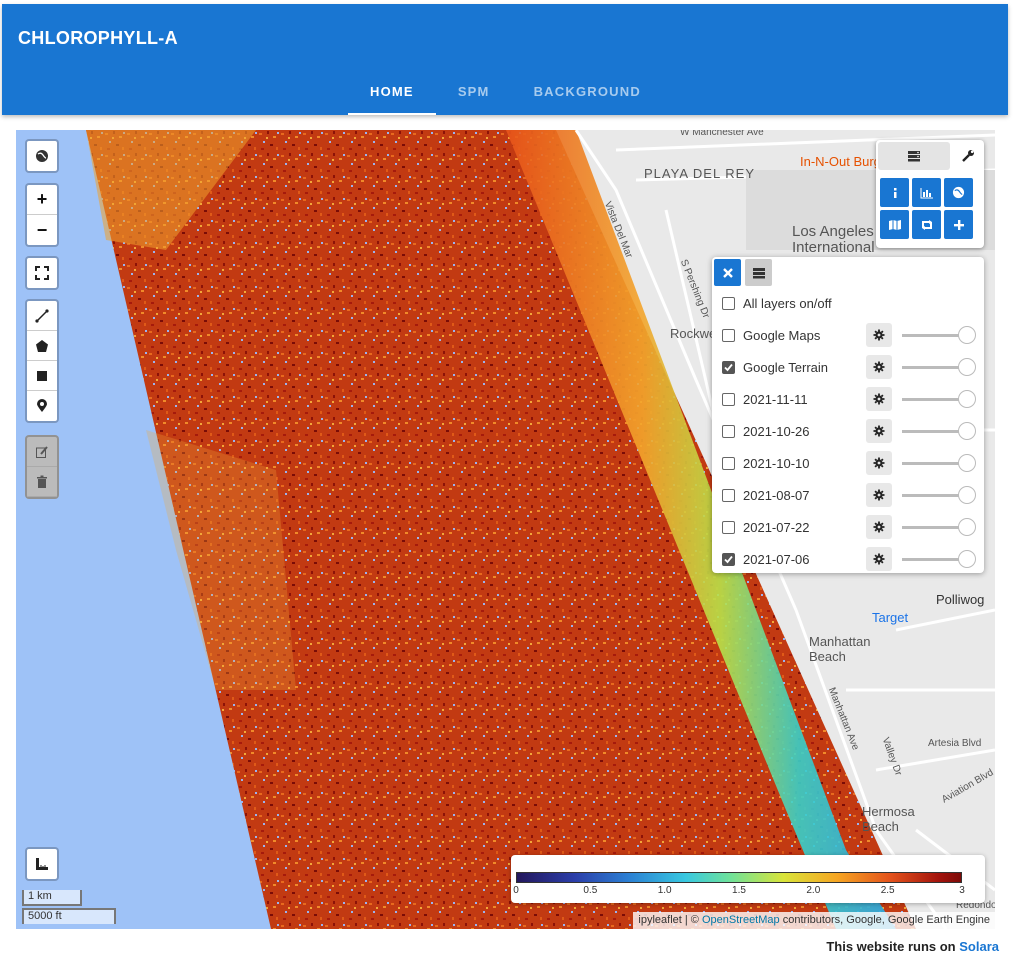  I want to click on polyline-icon, so click(42, 315).